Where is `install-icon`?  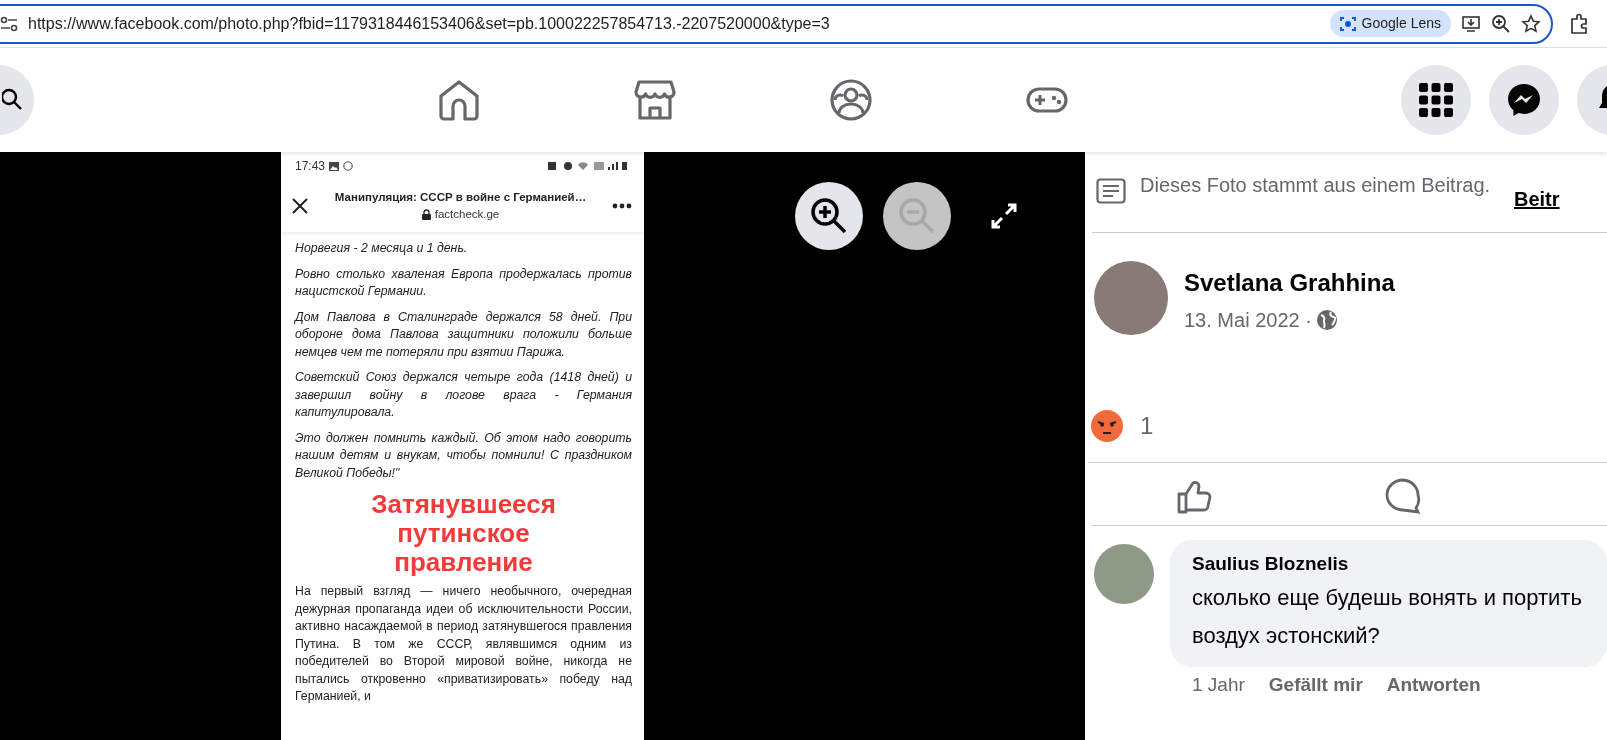 install-icon is located at coordinates (1471, 23).